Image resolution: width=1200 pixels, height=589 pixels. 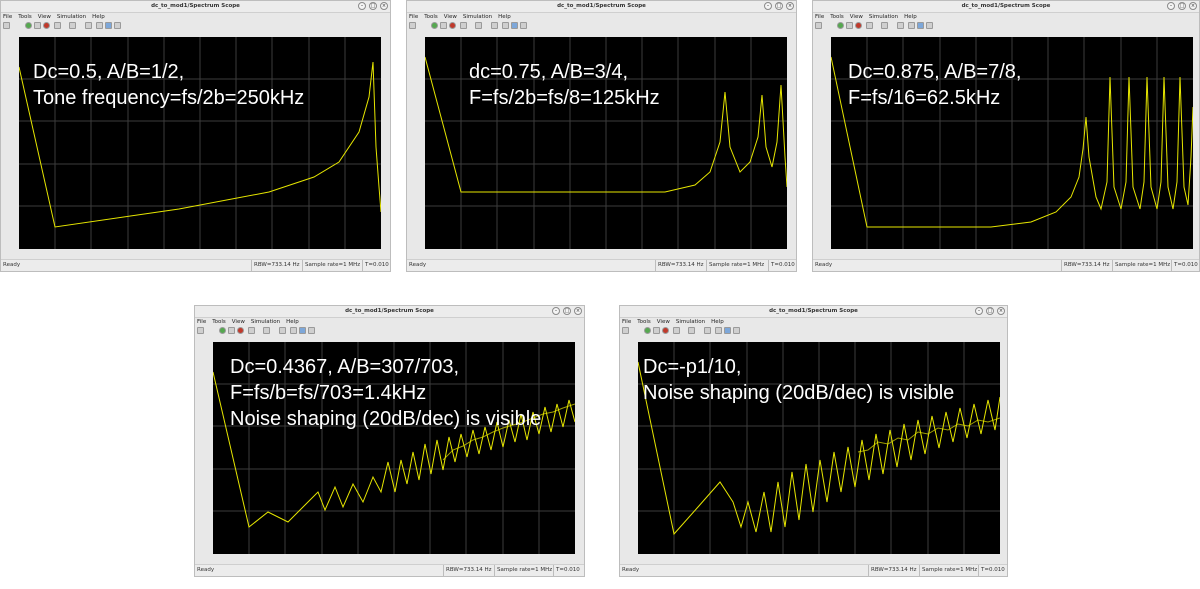 What do you see at coordinates (467, 570) in the screenshot?
I see `status-rbw: RBW=733.14 Hz` at bounding box center [467, 570].